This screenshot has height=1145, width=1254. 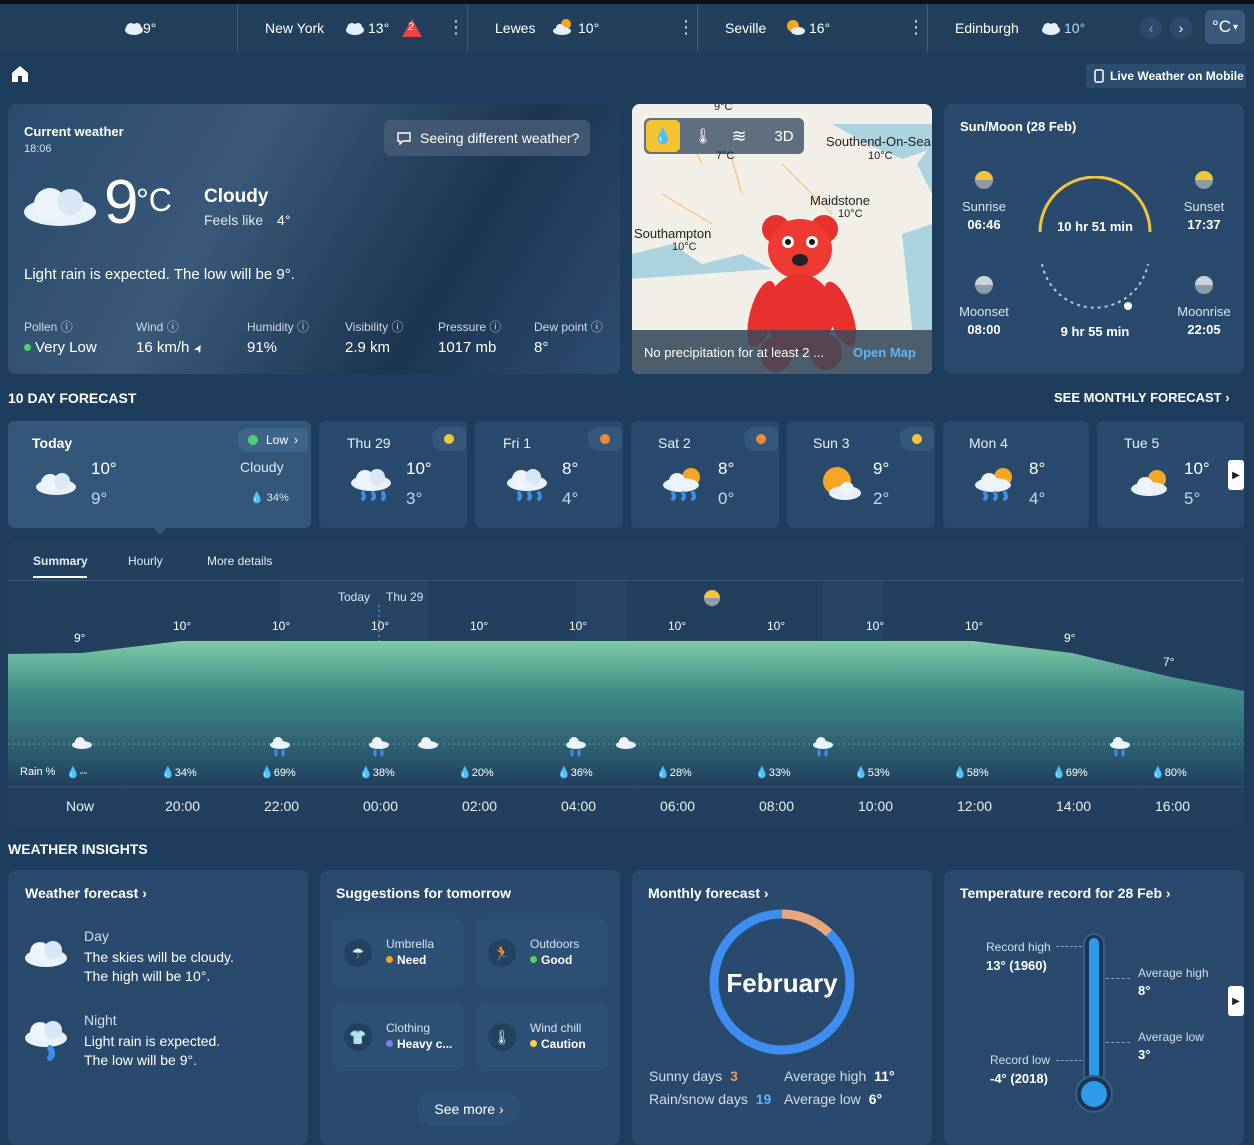 What do you see at coordinates (984, 285) in the screenshot?
I see `moonset-icon` at bounding box center [984, 285].